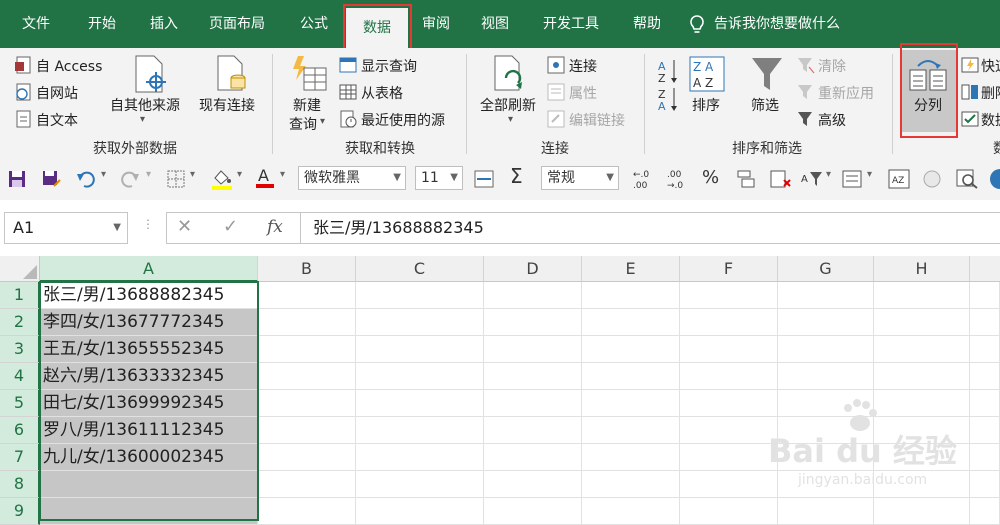 Image resolution: width=1000 pixels, height=525 pixels. Describe the element at coordinates (20, 484) in the screenshot. I see `row-header-8: 8` at that location.